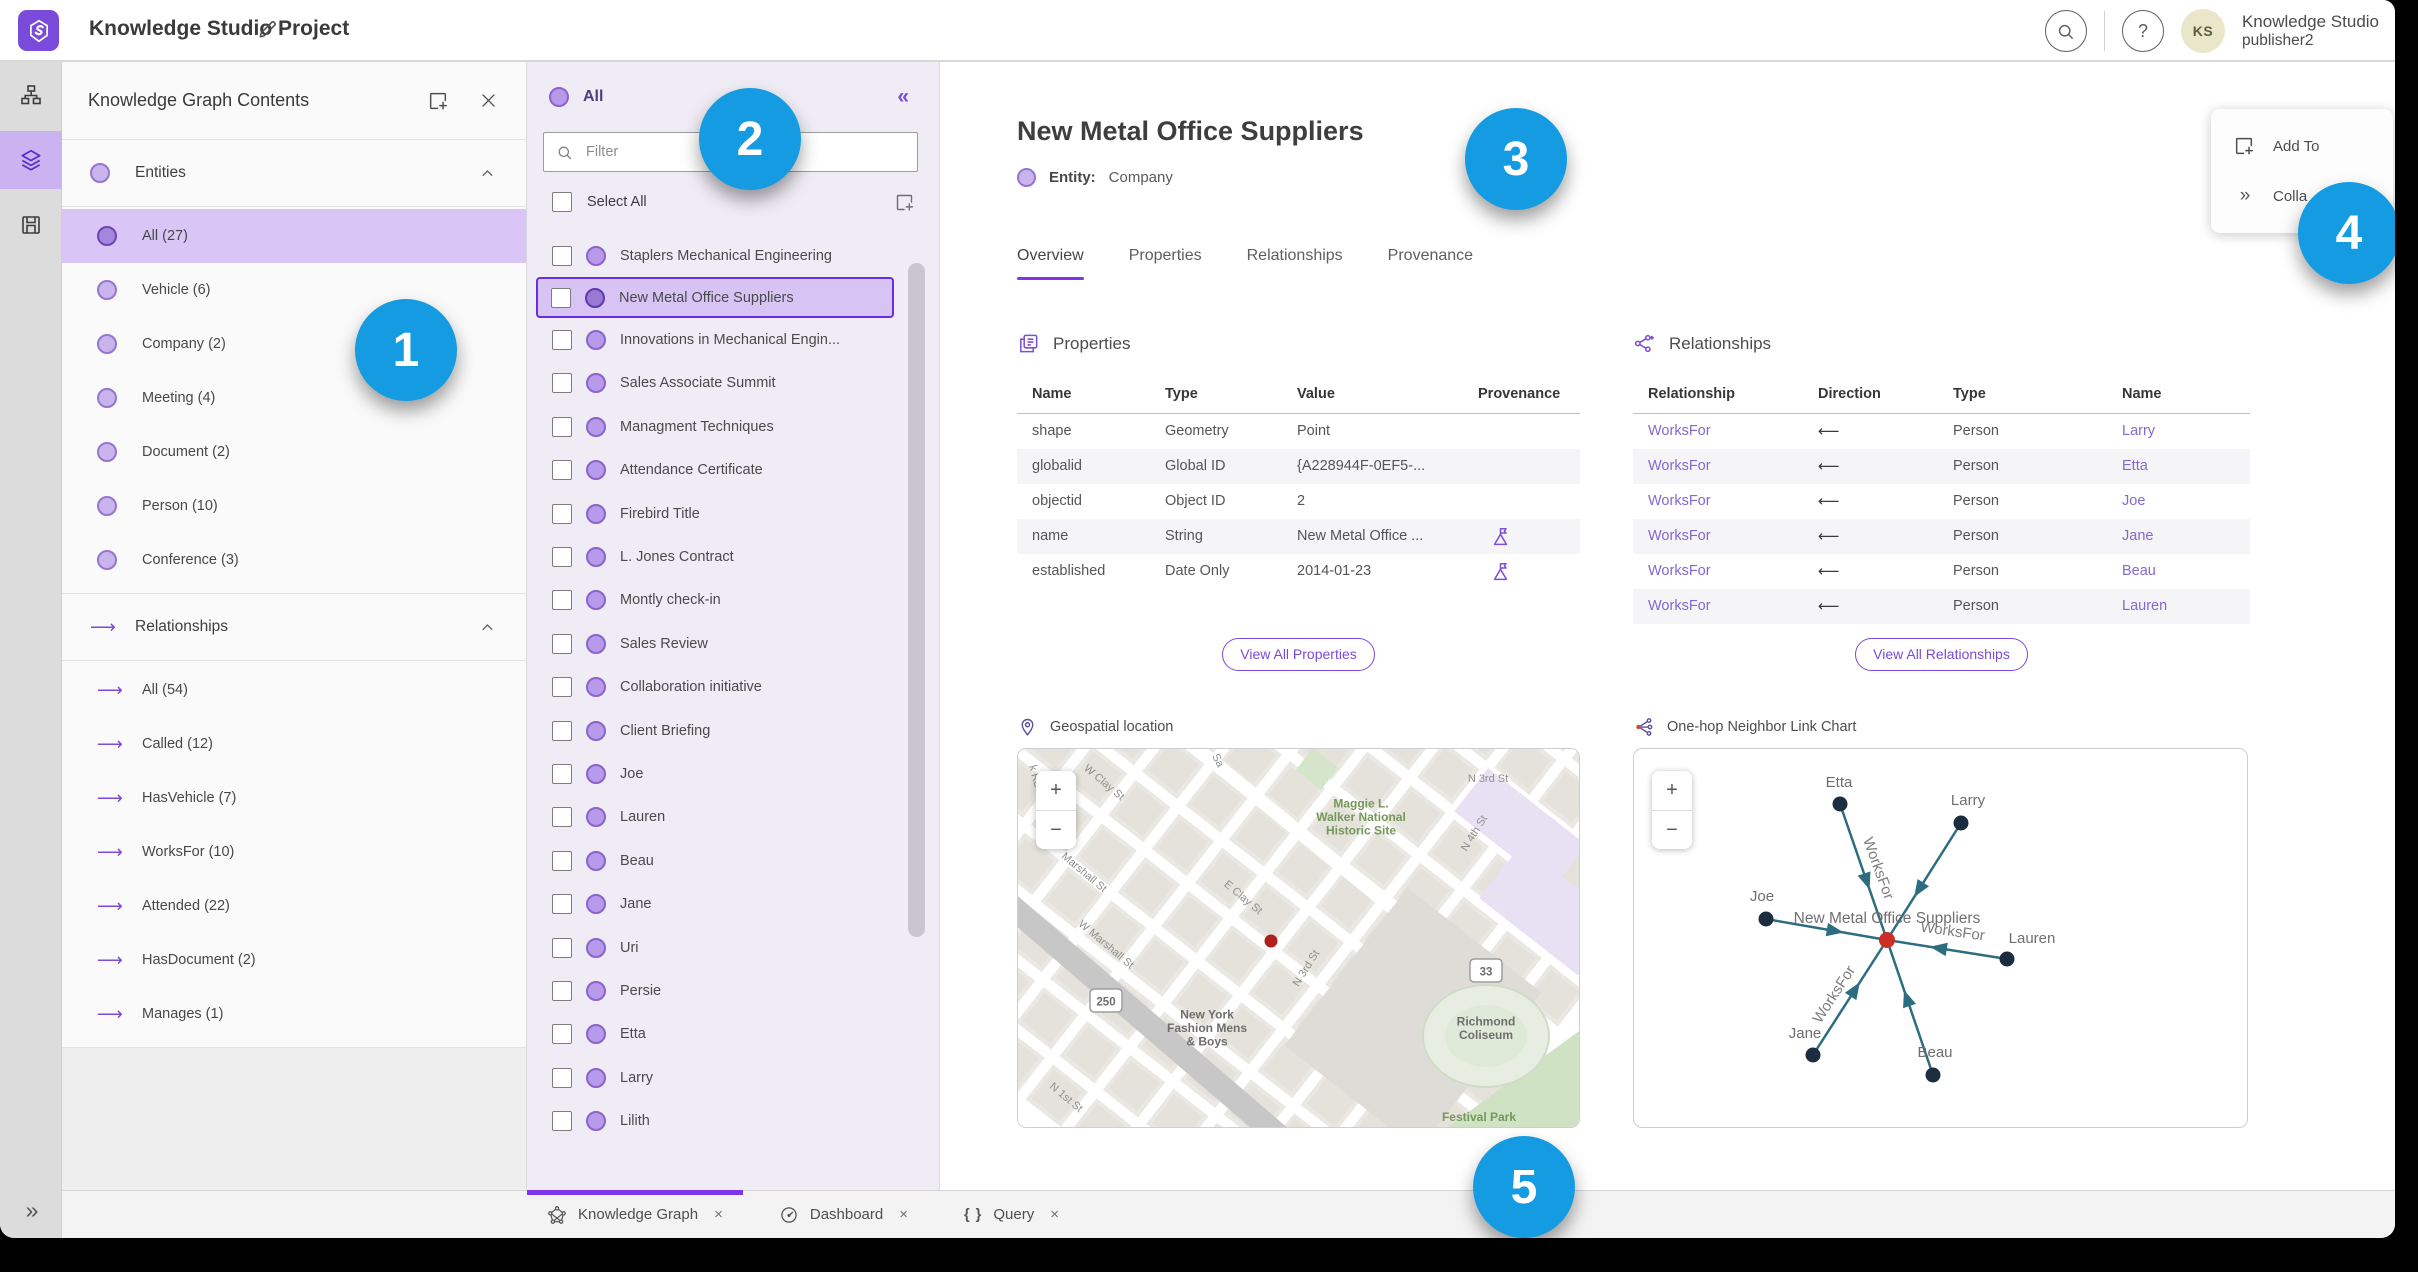 This screenshot has width=2418, height=1272. What do you see at coordinates (903, 97) in the screenshot?
I see `collapse-panel-icon: «` at bounding box center [903, 97].